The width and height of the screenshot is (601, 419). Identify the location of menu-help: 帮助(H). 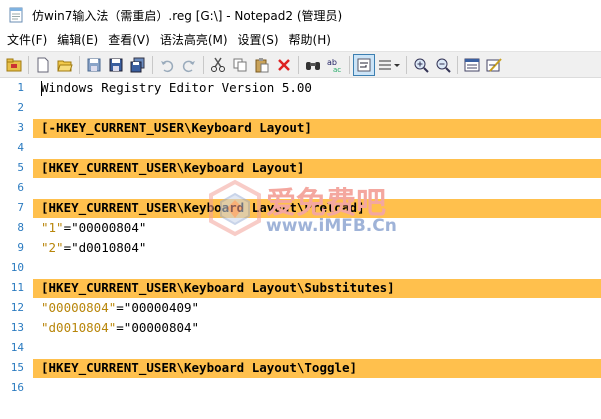
(310, 40).